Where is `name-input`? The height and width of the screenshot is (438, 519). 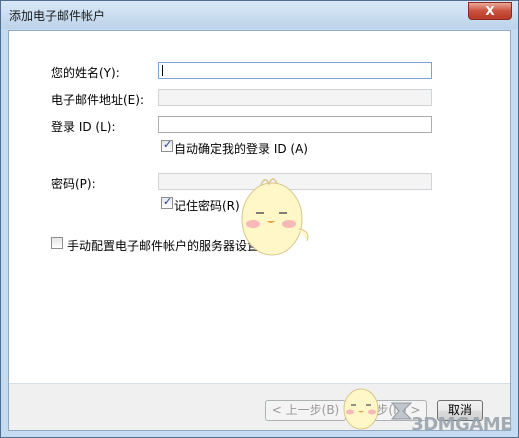 name-input is located at coordinates (295, 70).